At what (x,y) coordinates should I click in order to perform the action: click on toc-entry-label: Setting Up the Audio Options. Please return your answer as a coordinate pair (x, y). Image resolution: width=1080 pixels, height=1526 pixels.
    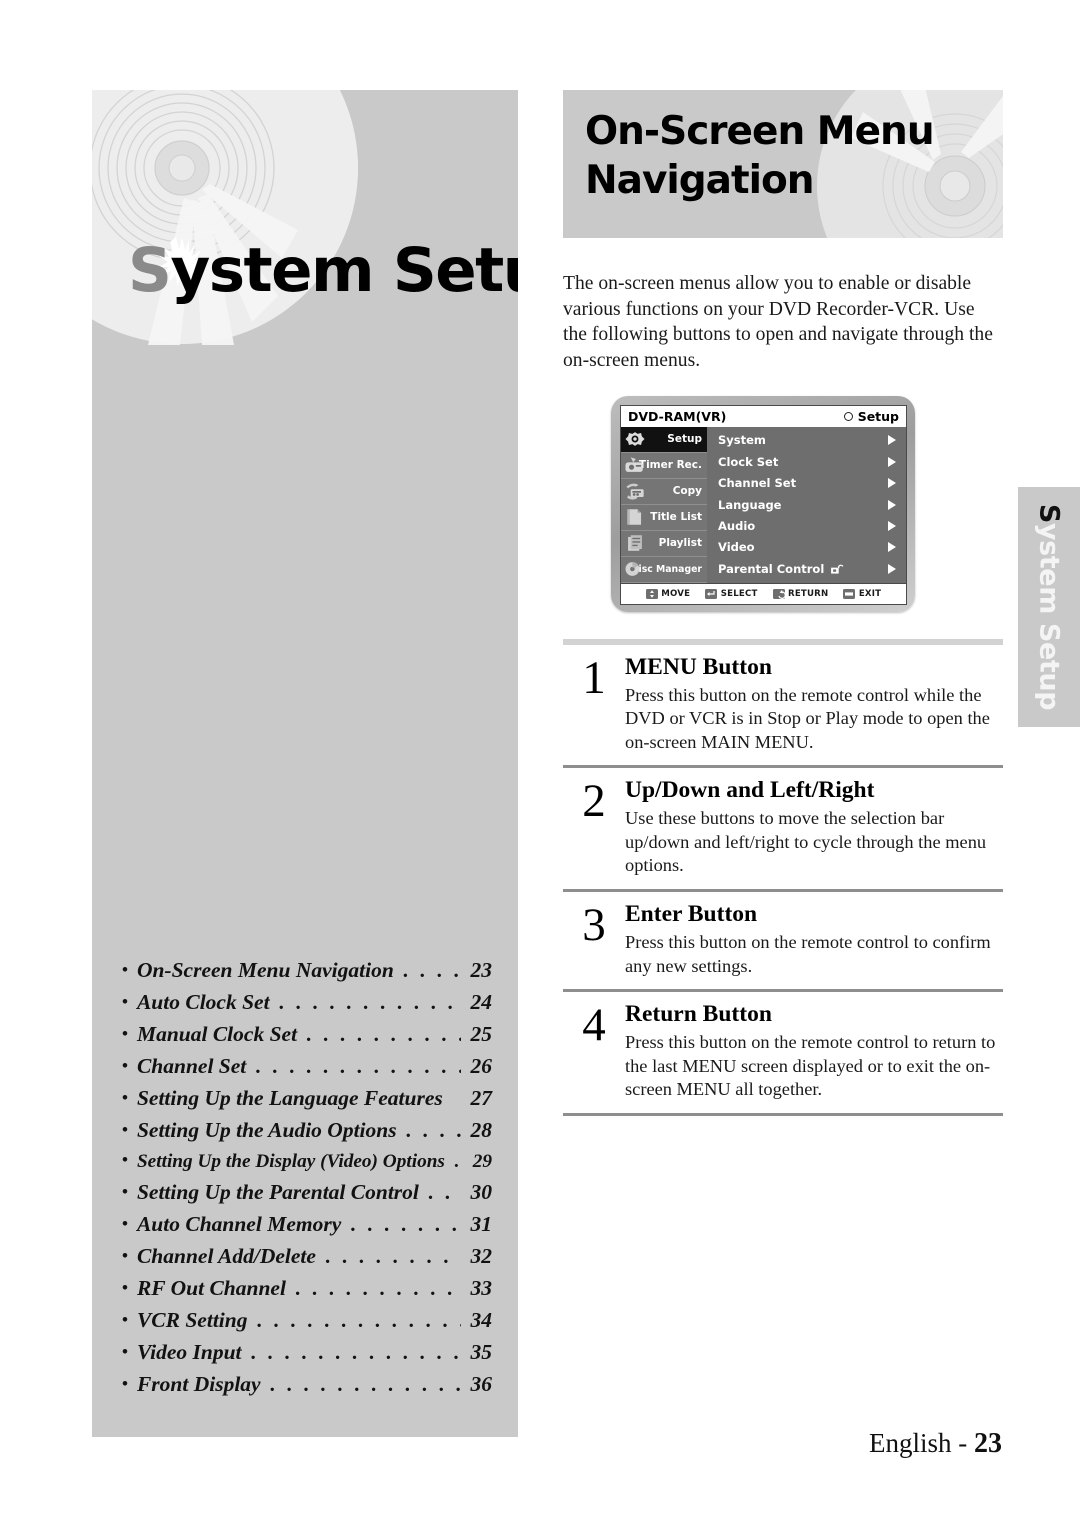
    Looking at the image, I should click on (266, 1130).